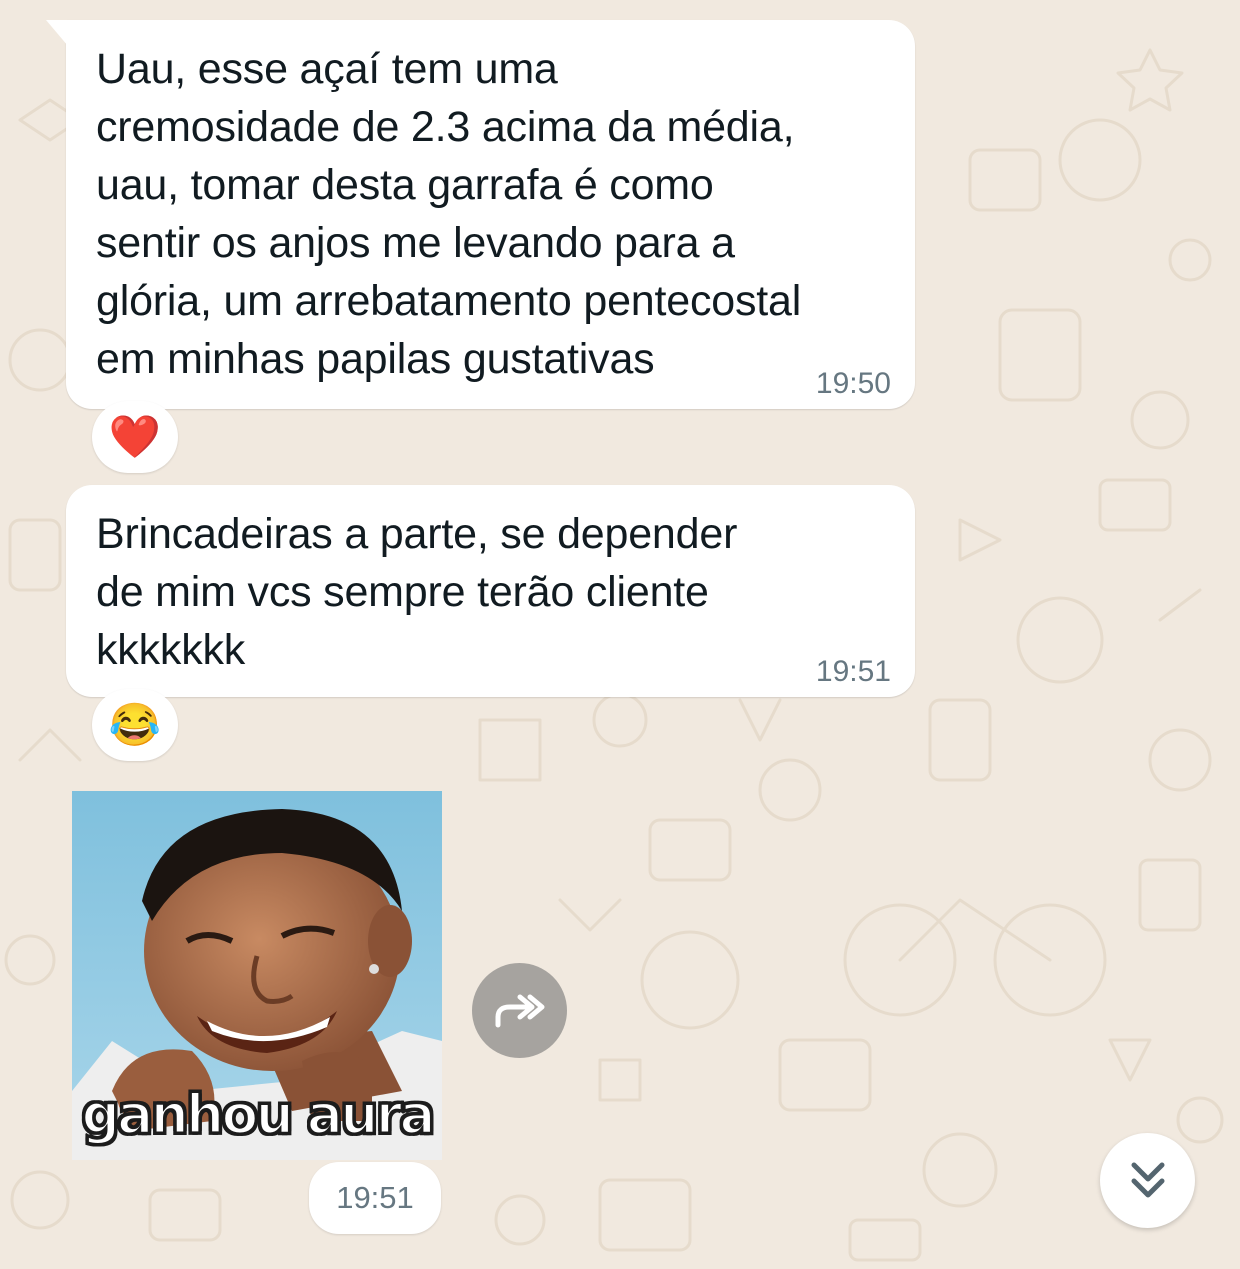 The width and height of the screenshot is (1240, 1269). What do you see at coordinates (375, 1198) in the screenshot?
I see `sticker-timestamp: 19:51` at bounding box center [375, 1198].